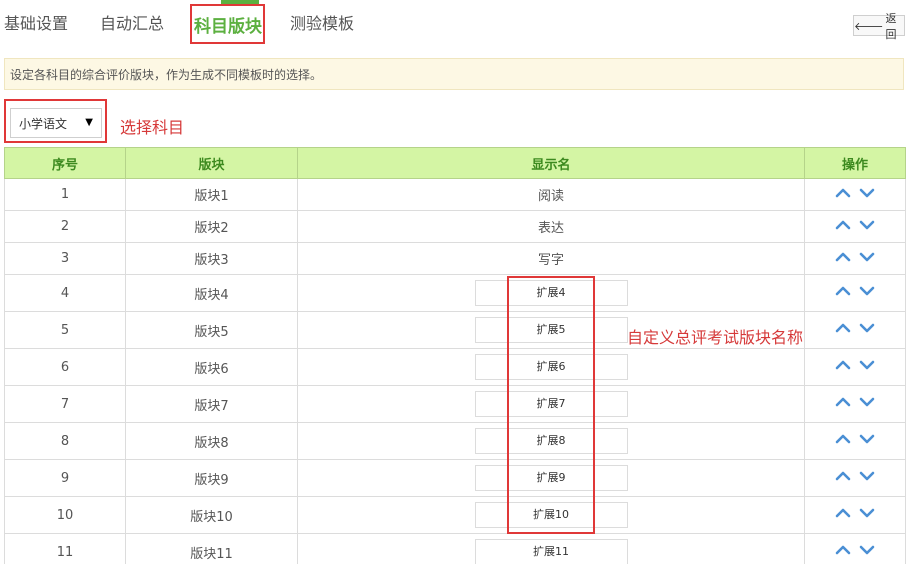 This screenshot has width=912, height=564. I want to click on table-row: 11 版块11 扩展11, so click(455, 548).